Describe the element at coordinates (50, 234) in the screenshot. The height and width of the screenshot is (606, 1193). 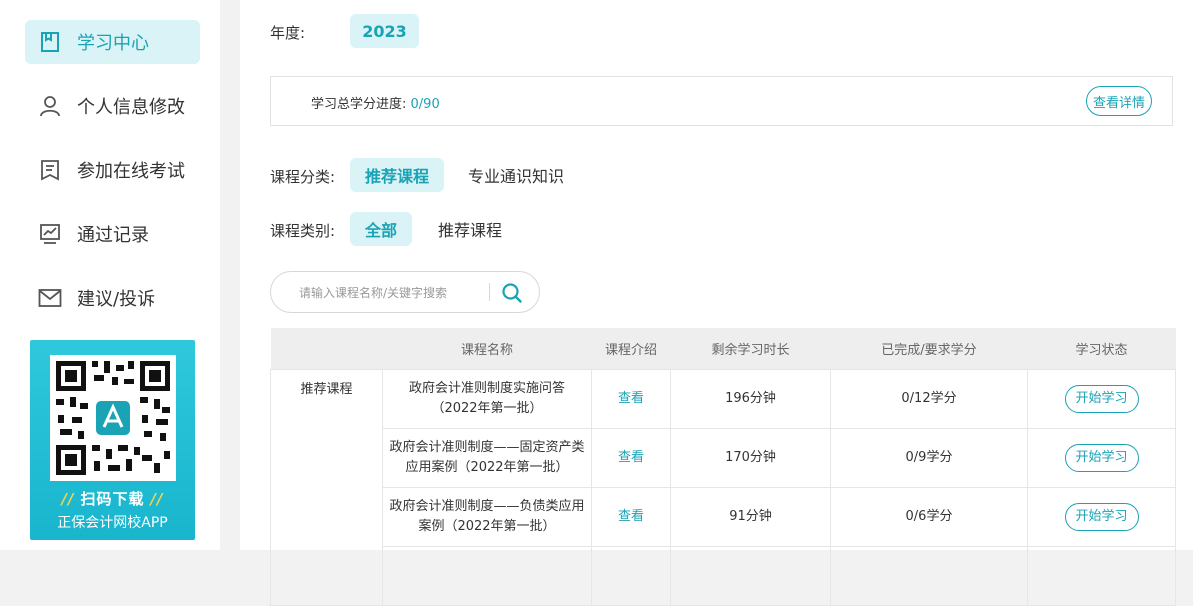
I see `chart-icon` at that location.